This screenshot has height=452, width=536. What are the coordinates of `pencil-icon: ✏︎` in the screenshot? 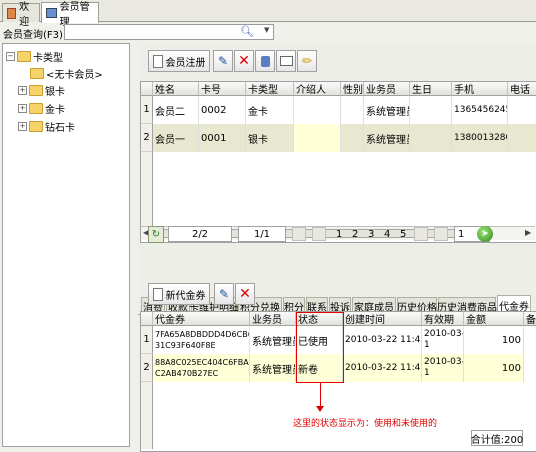 It's located at (307, 61).